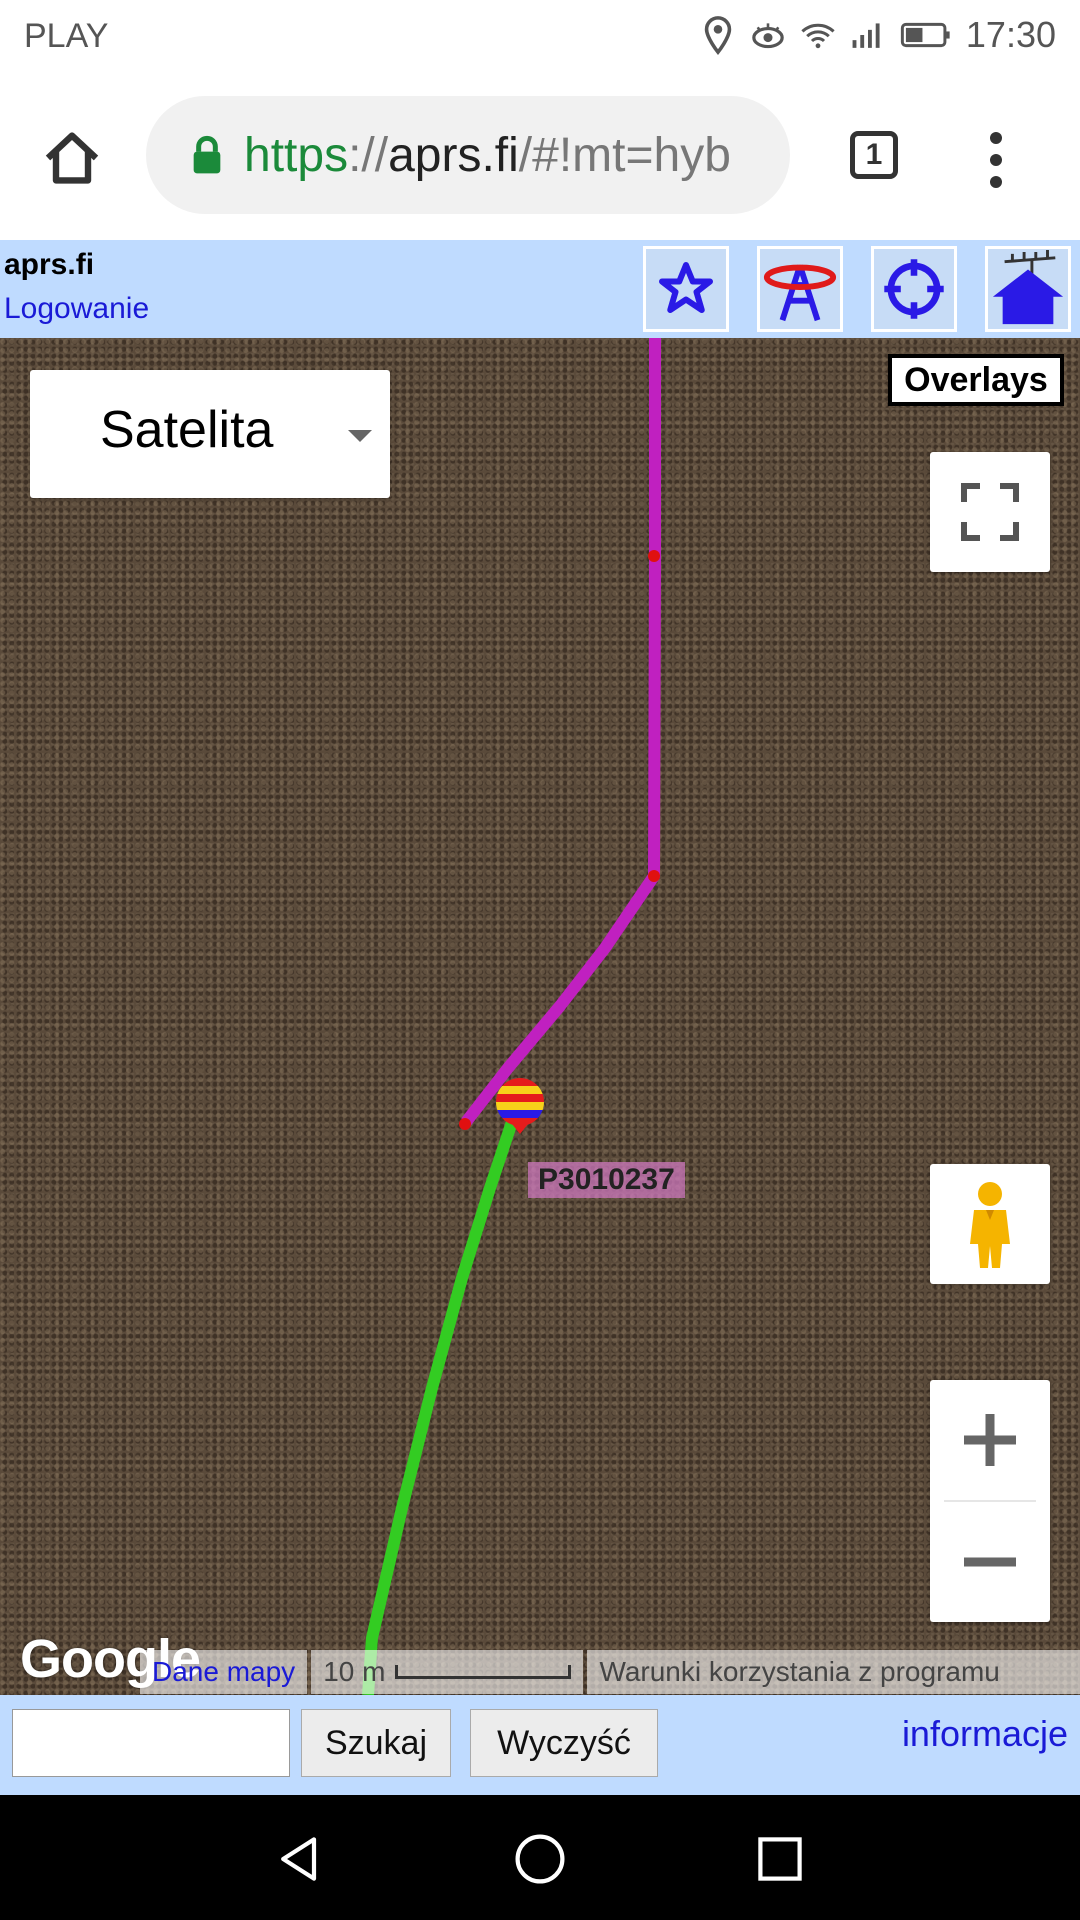 Image resolution: width=1080 pixels, height=1920 pixels. I want to click on home-icon, so click(72, 158).